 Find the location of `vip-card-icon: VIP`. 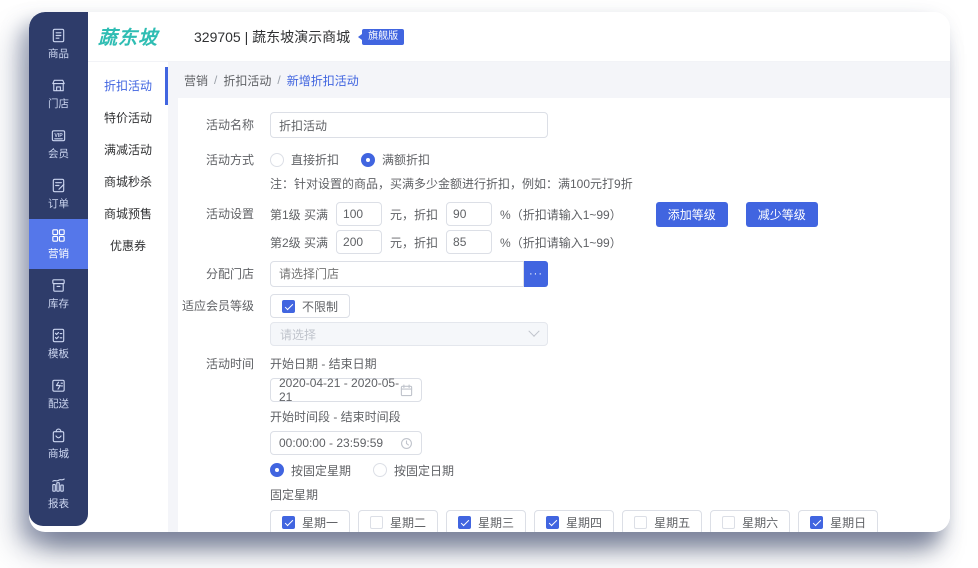

vip-card-icon: VIP is located at coordinates (58, 136).